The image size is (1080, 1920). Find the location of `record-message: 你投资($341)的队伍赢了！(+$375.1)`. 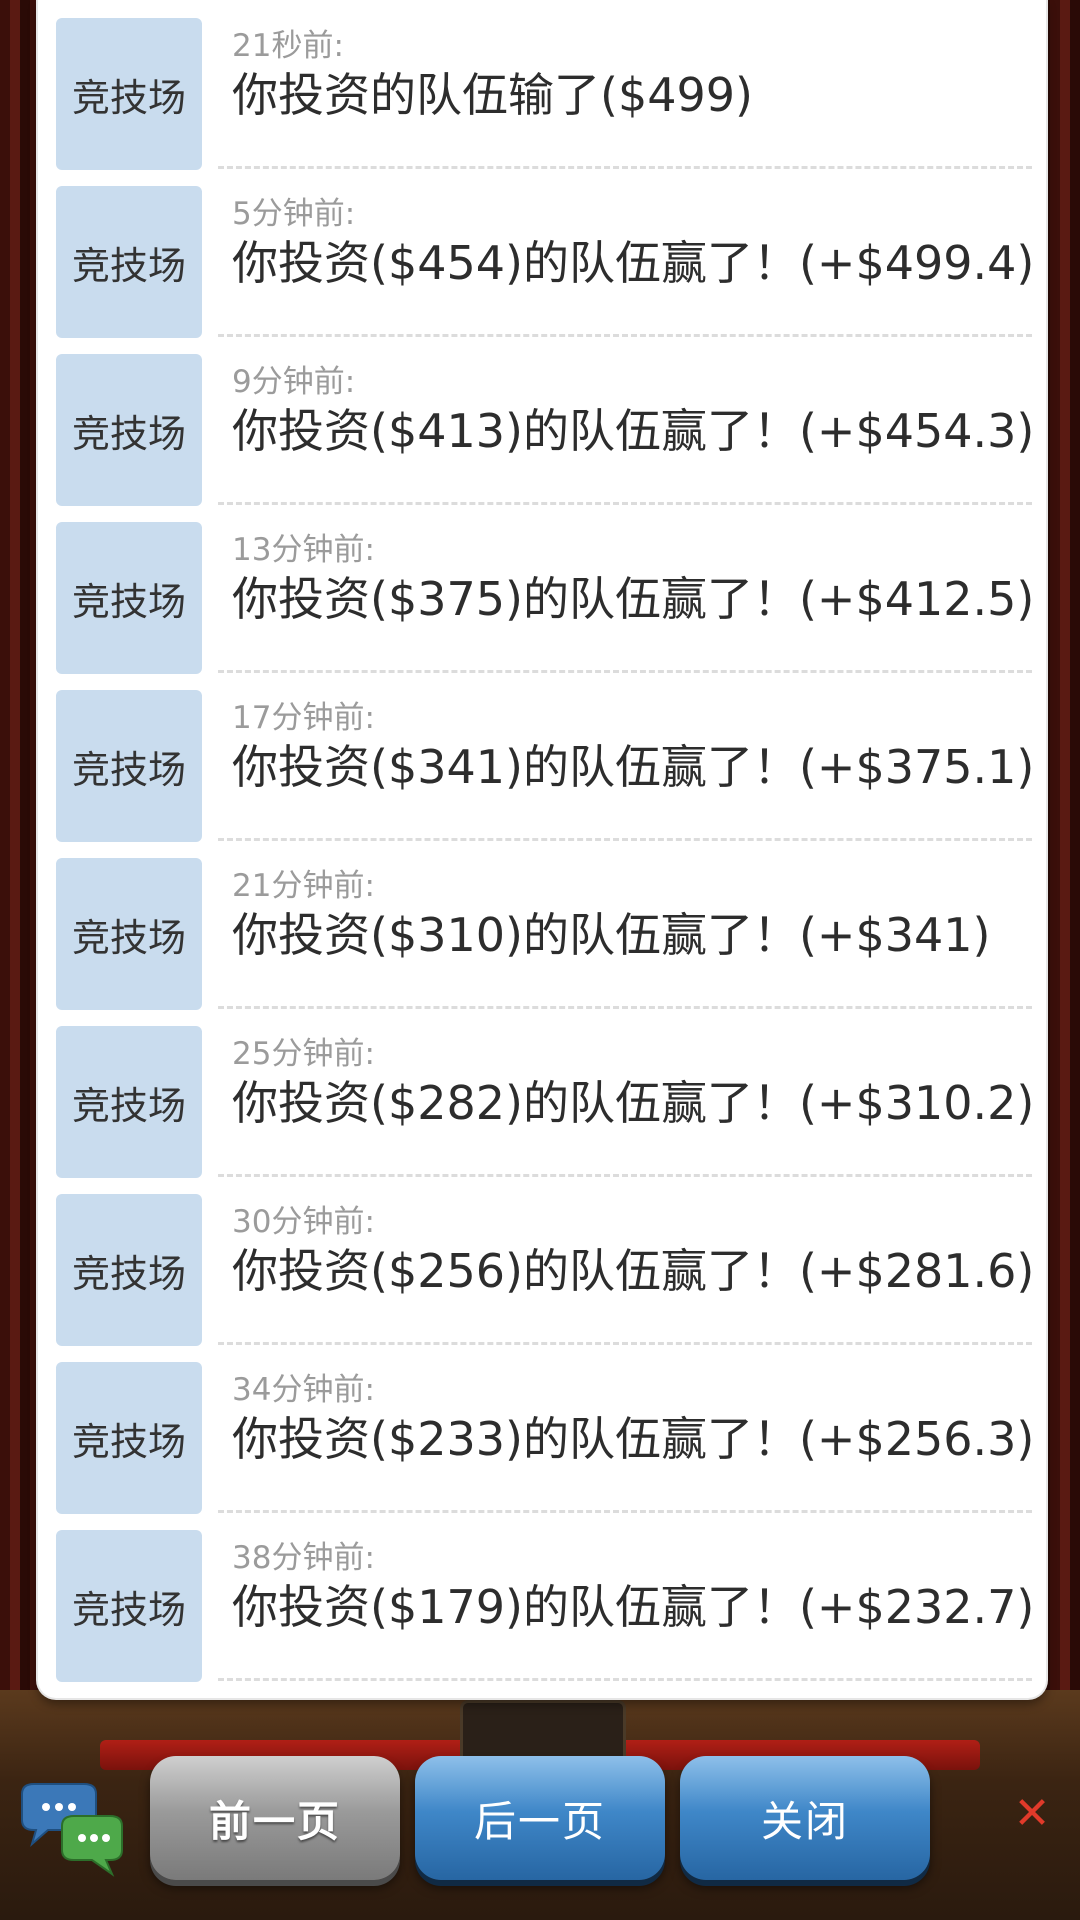

record-message: 你投资($341)的队伍赢了！(+$375.1) is located at coordinates (633, 767).